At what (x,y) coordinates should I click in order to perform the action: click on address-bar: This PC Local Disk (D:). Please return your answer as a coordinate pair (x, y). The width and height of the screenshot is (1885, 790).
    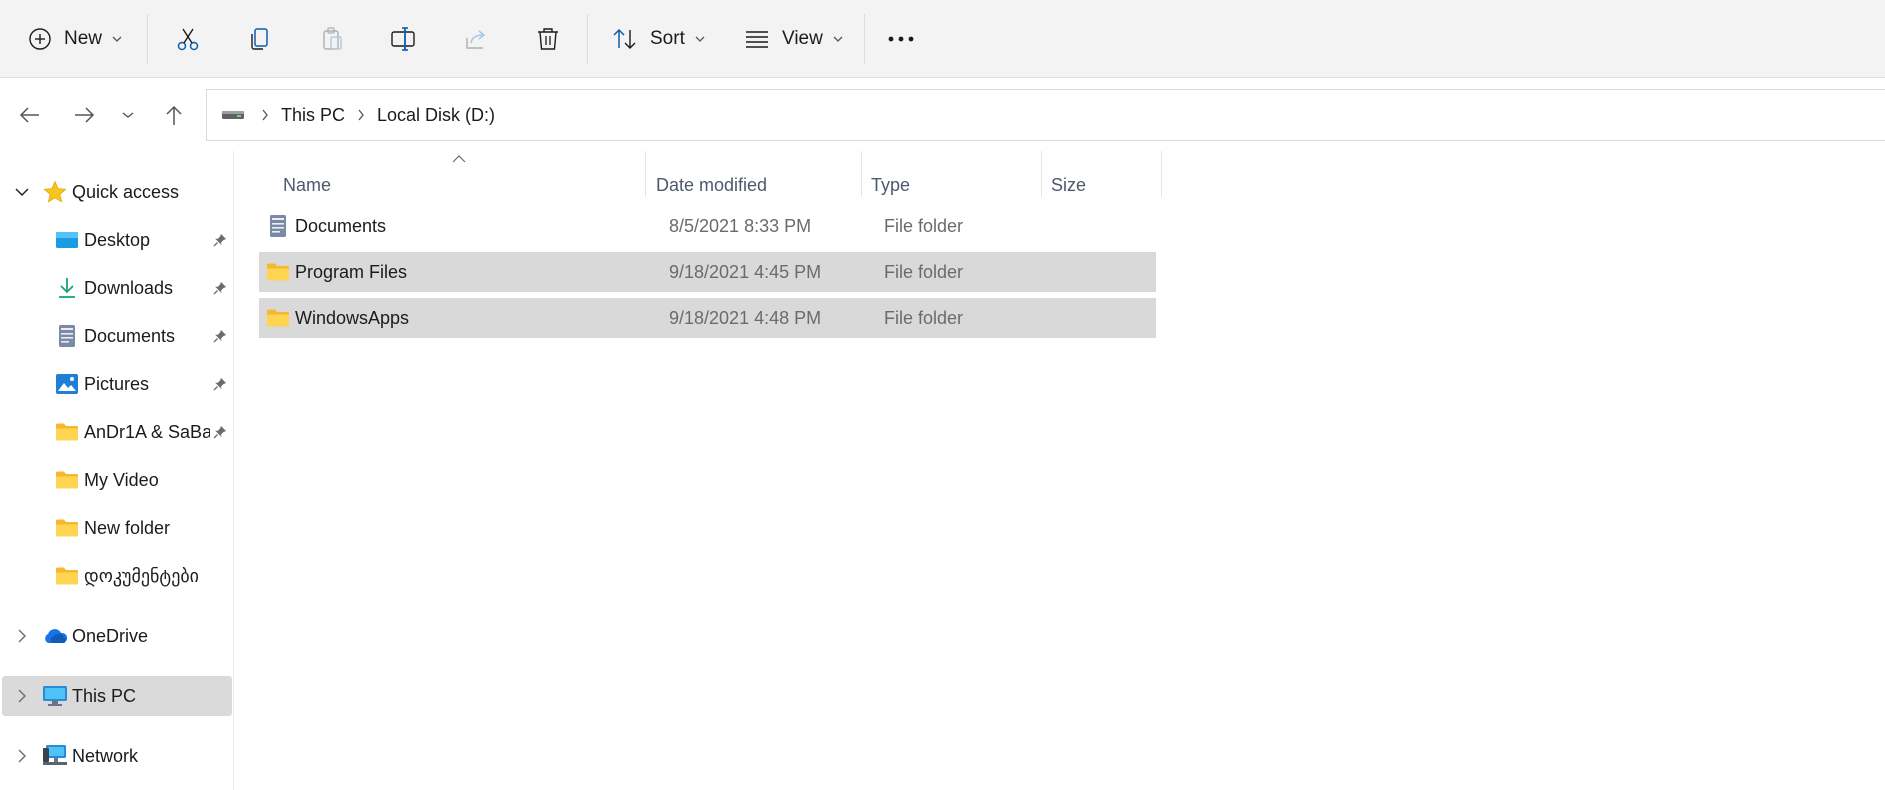
    Looking at the image, I should click on (1045, 115).